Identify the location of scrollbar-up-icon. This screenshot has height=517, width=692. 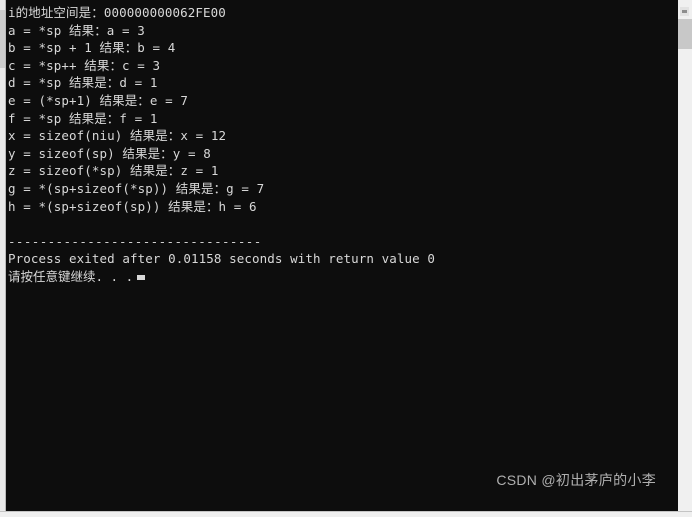
(684, 11).